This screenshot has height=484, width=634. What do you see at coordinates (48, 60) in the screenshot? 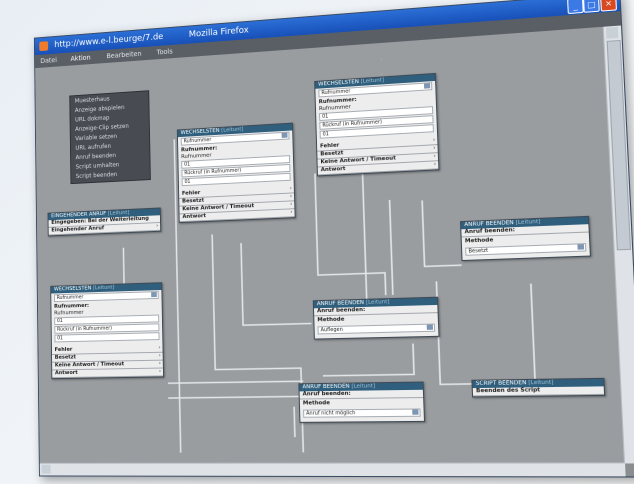
I see `menu-datei: Datei` at bounding box center [48, 60].